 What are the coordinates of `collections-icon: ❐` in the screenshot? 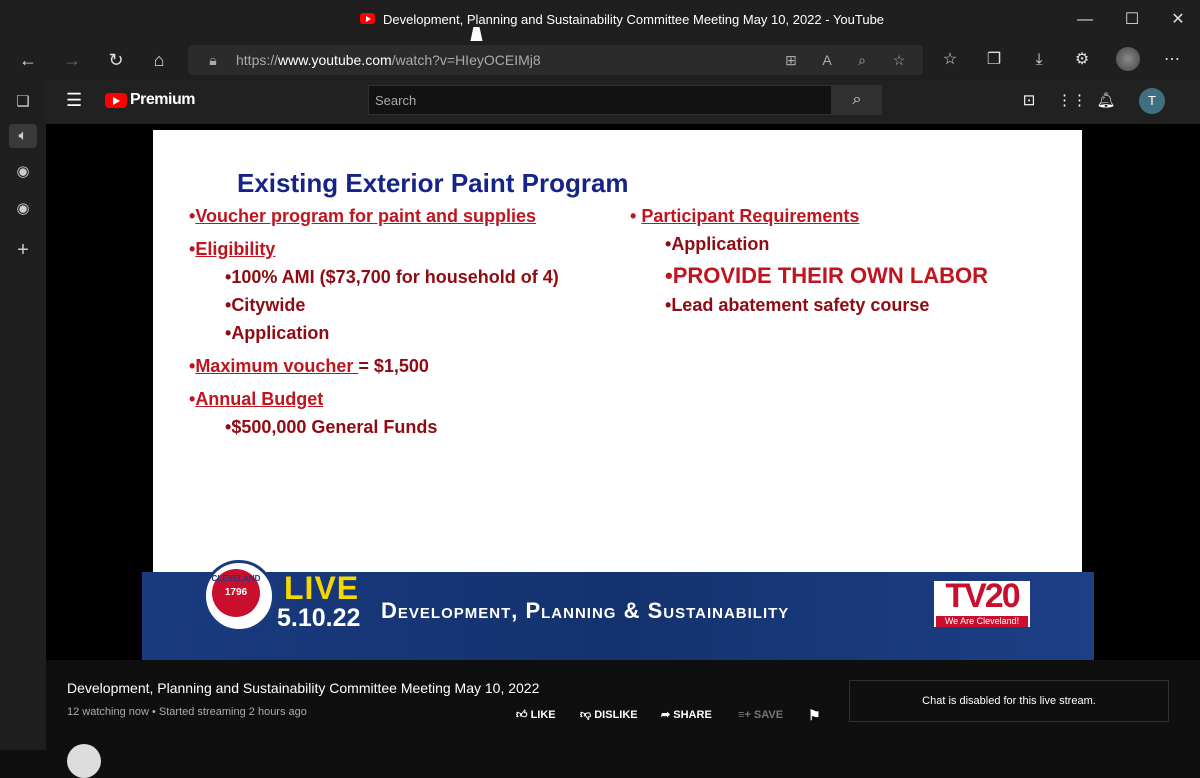 It's located at (994, 60).